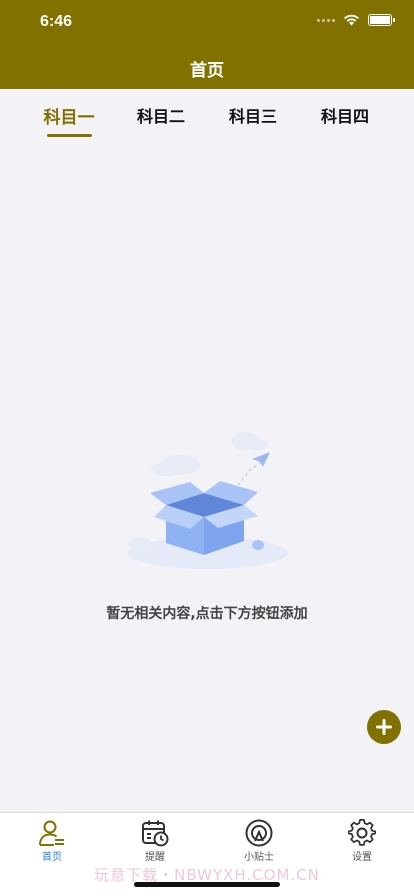 The image size is (414, 896). I want to click on home-indicator, so click(207, 884).